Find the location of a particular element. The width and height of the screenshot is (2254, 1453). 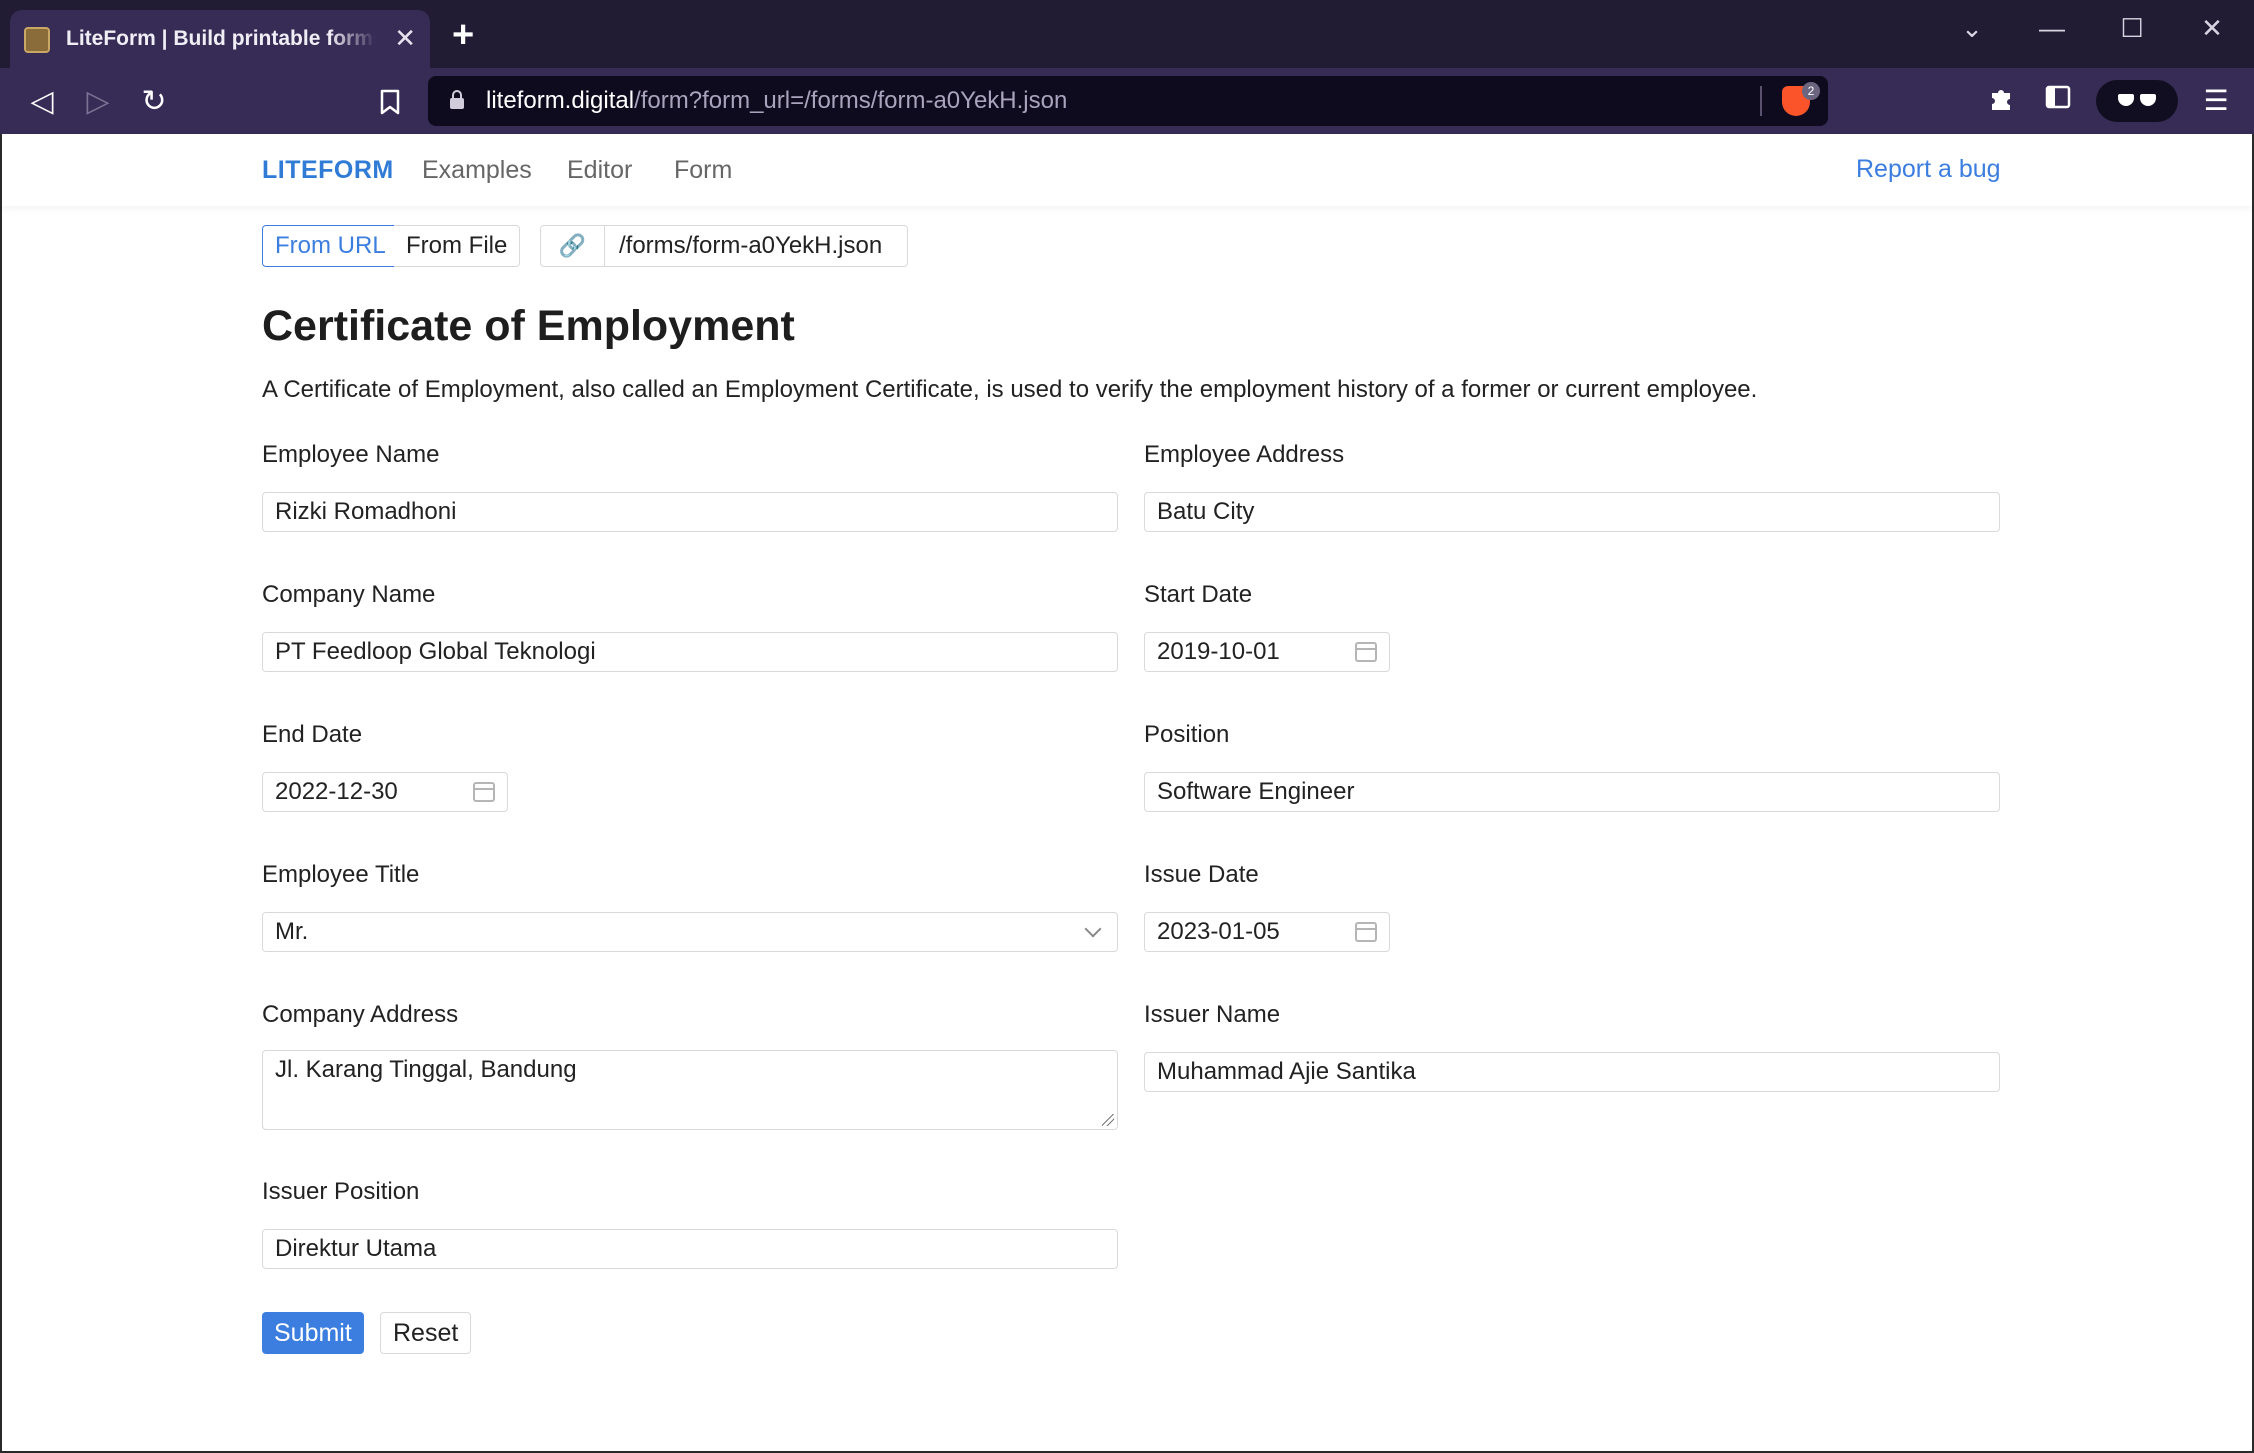

browser-menu-button: ☰ is located at coordinates (2216, 101).